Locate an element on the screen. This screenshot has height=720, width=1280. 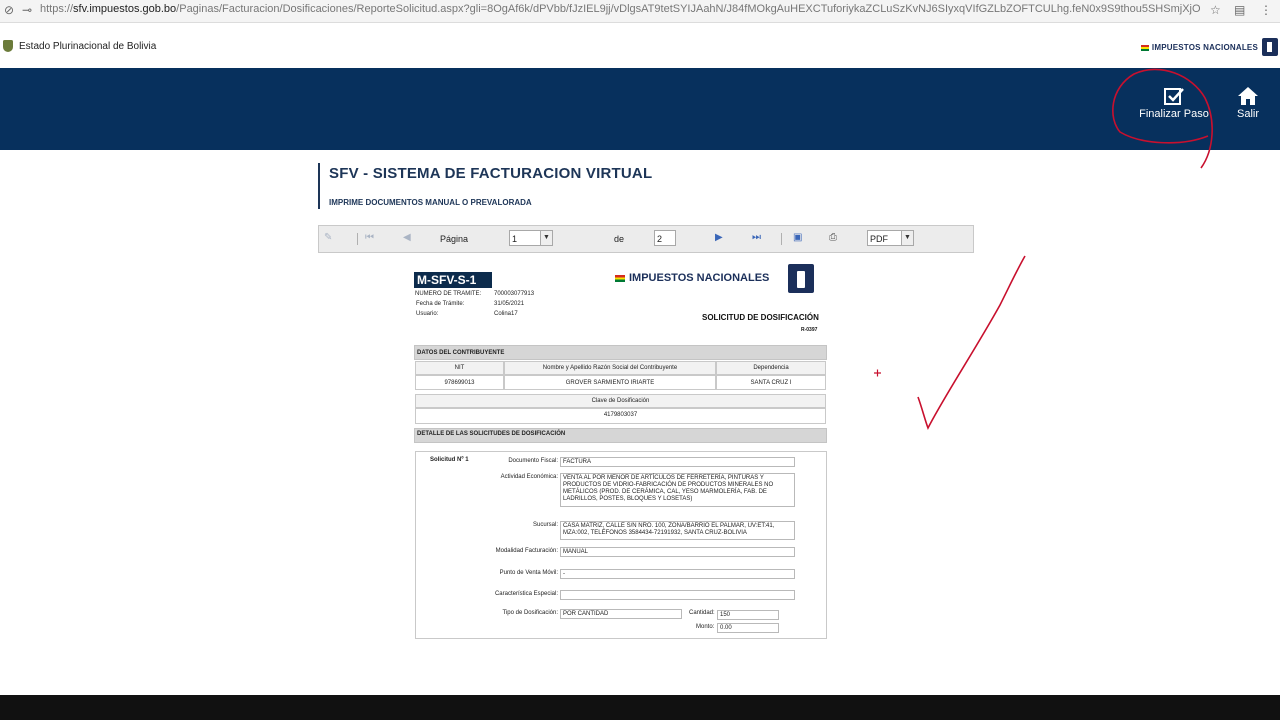
finalize-step-button: Finalizar Paso is located at coordinates (1174, 103).